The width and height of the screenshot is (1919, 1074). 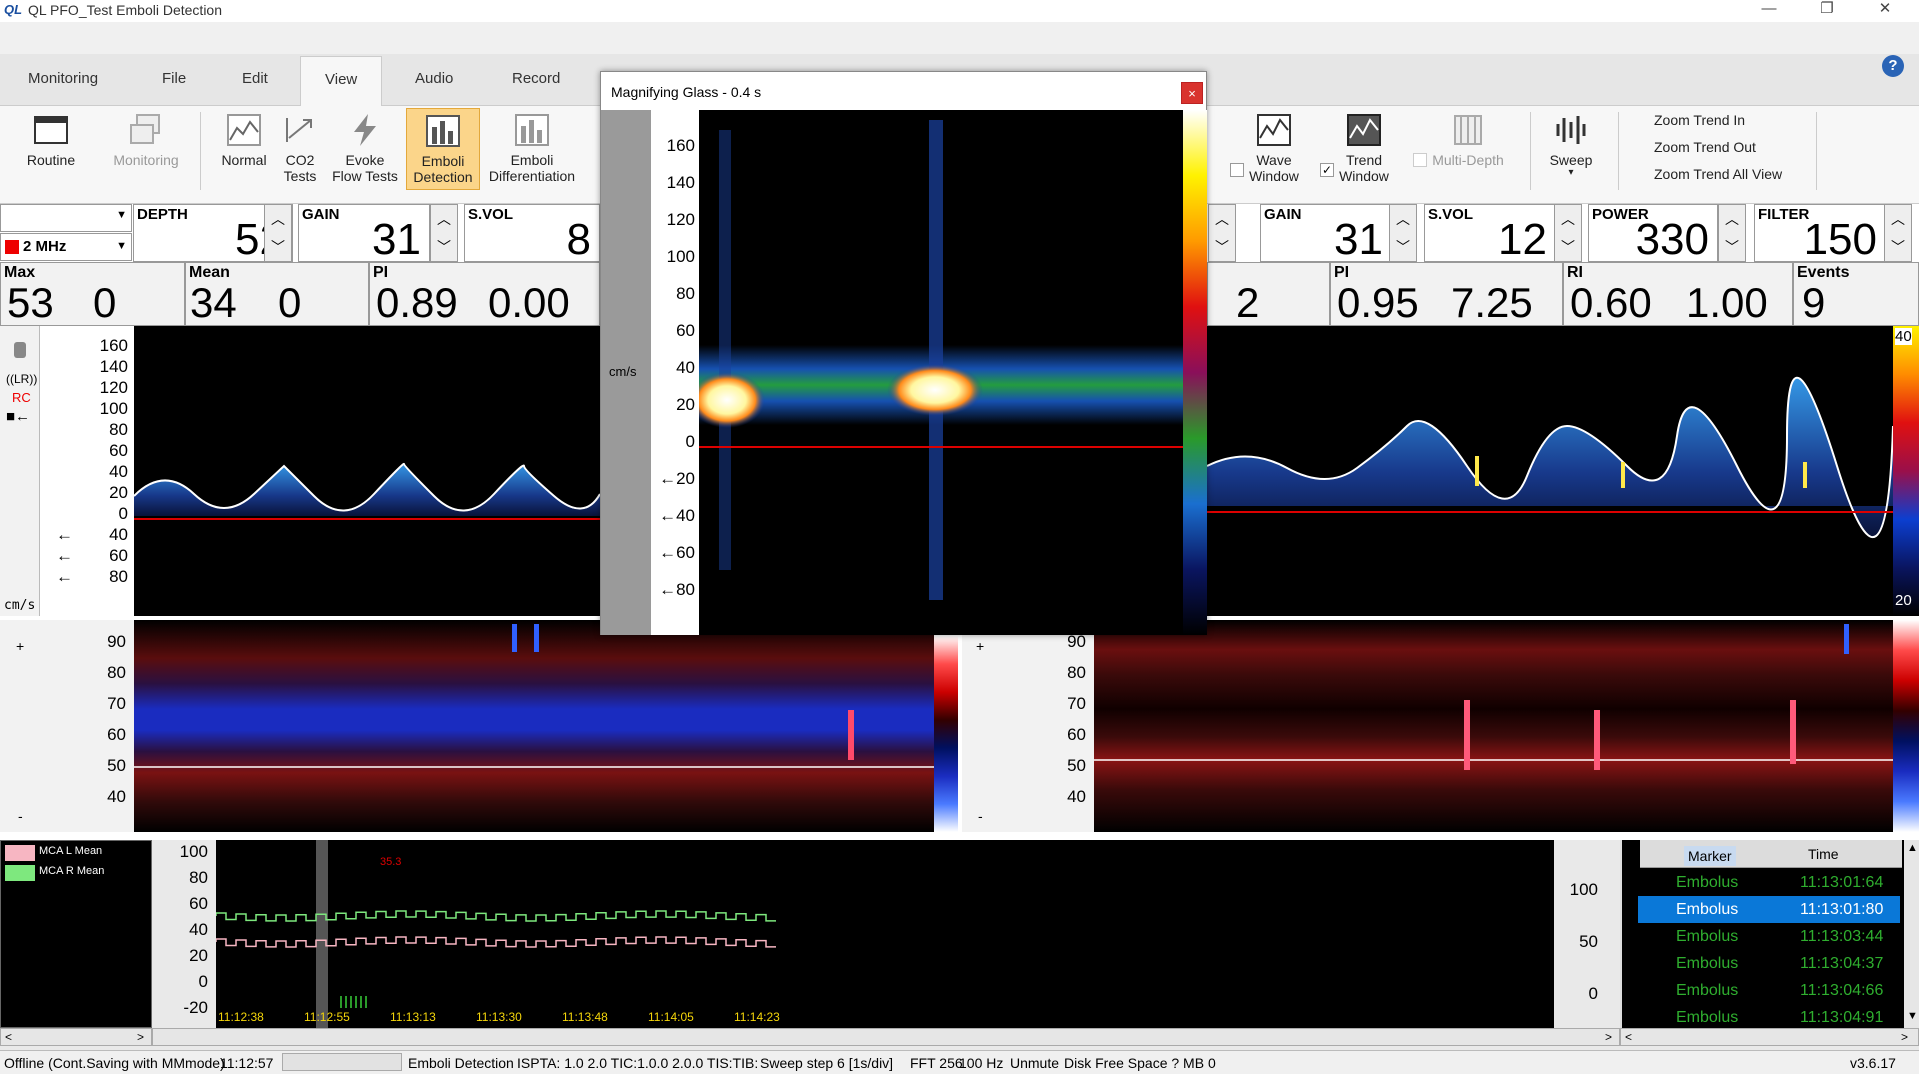 I want to click on left-mmode-display, so click(x=534, y=726).